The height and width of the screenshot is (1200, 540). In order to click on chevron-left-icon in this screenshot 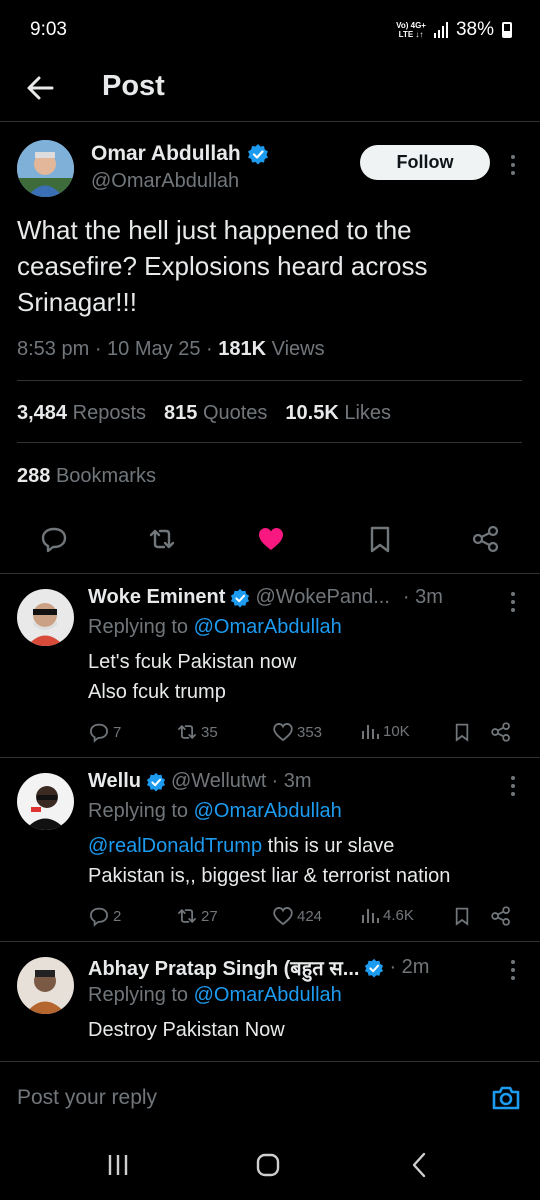, I will do `click(419, 1165)`.